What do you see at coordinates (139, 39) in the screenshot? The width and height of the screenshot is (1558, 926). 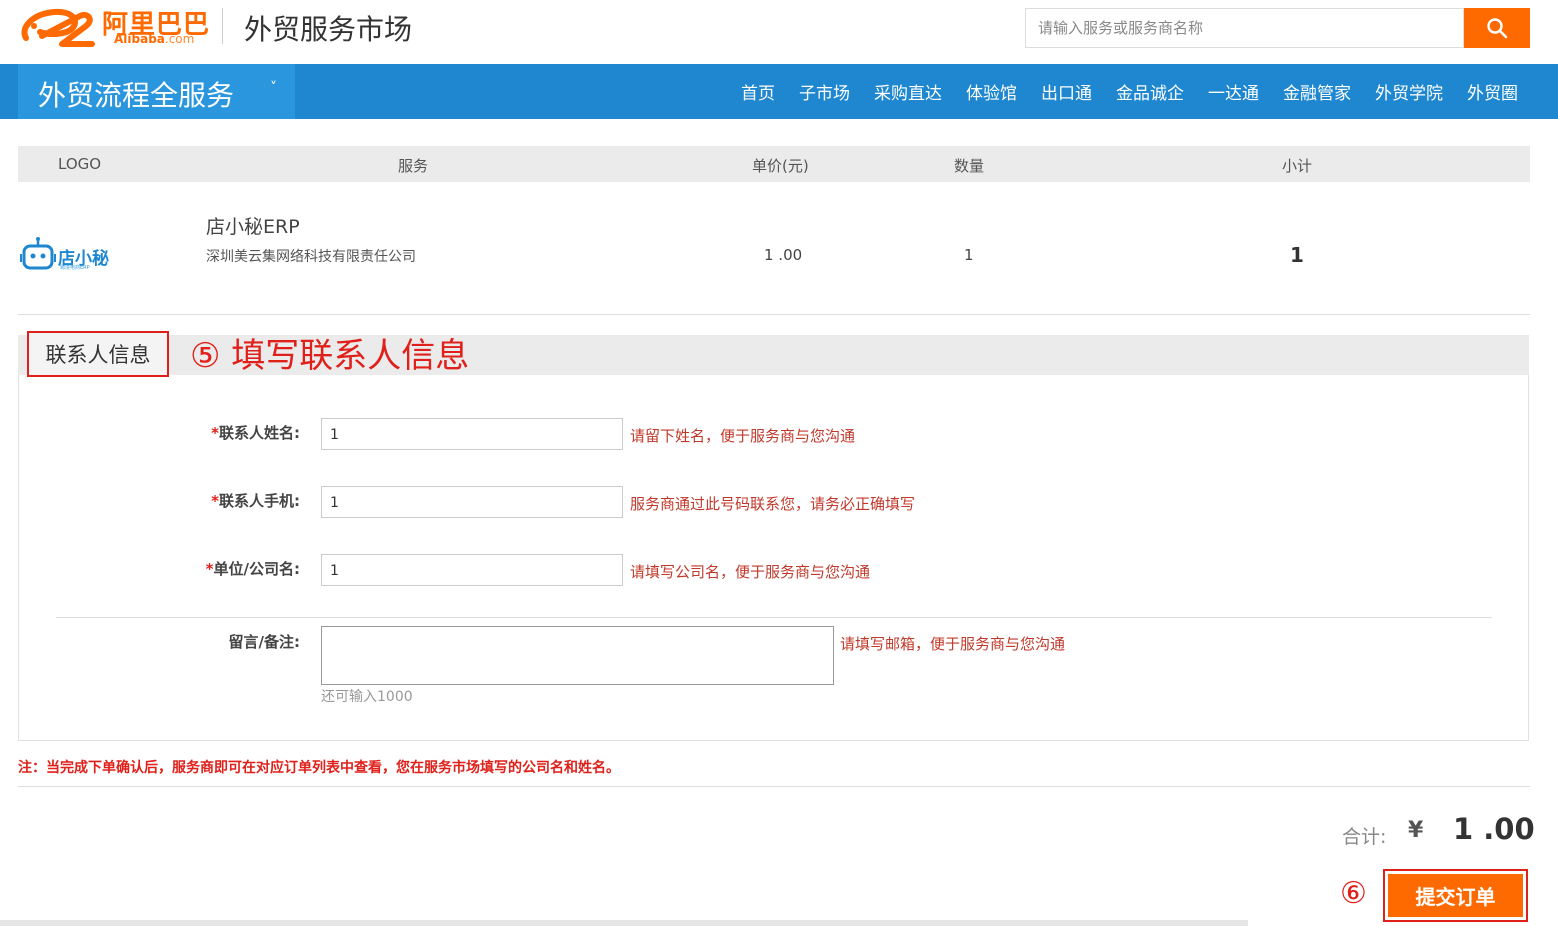 I see `brand-en-main: Alibaba` at bounding box center [139, 39].